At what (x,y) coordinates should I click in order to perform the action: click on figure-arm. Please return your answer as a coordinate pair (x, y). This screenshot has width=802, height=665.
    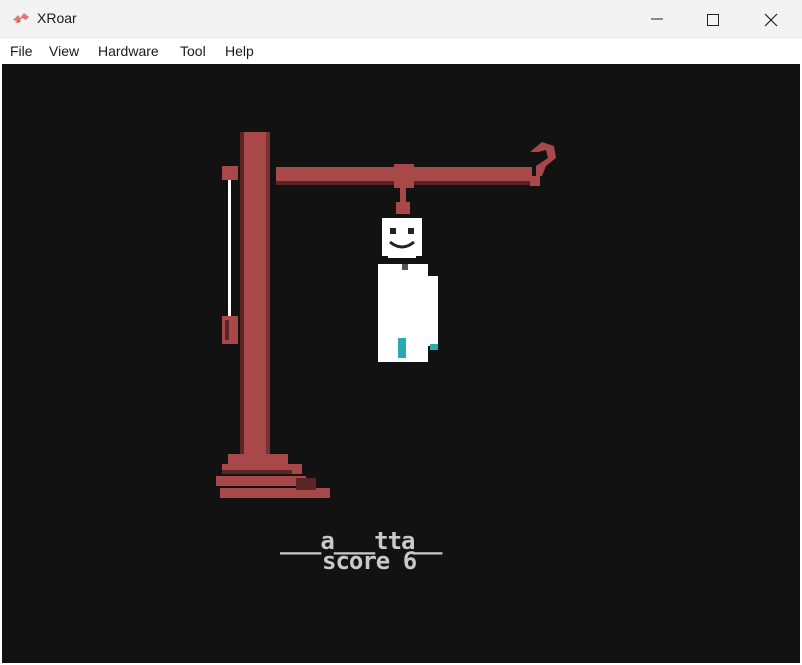
    Looking at the image, I should click on (433, 311).